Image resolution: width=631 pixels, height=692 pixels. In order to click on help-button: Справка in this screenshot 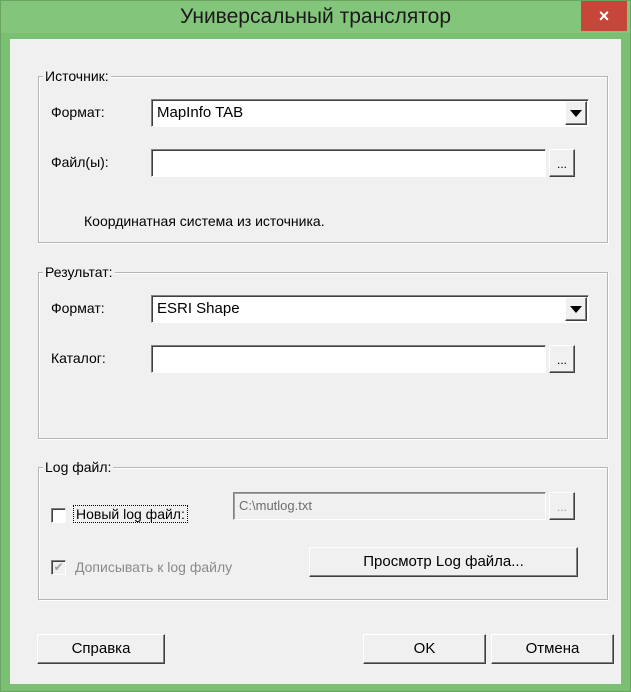, I will do `click(101, 649)`.